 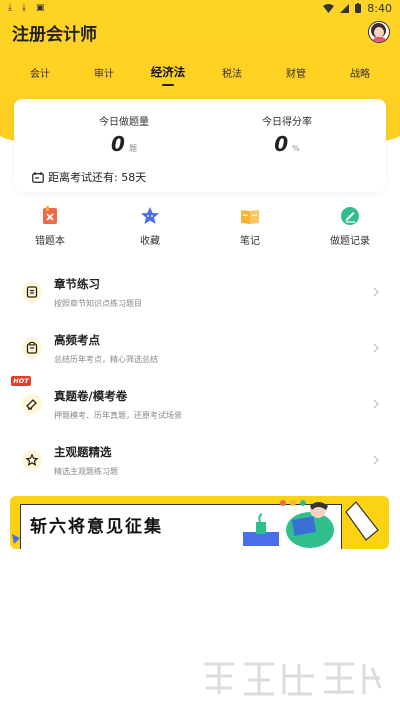 I want to click on menu-frequent-points: 高频考点 总结历年考点，精心筛选总结, so click(x=200, y=348).